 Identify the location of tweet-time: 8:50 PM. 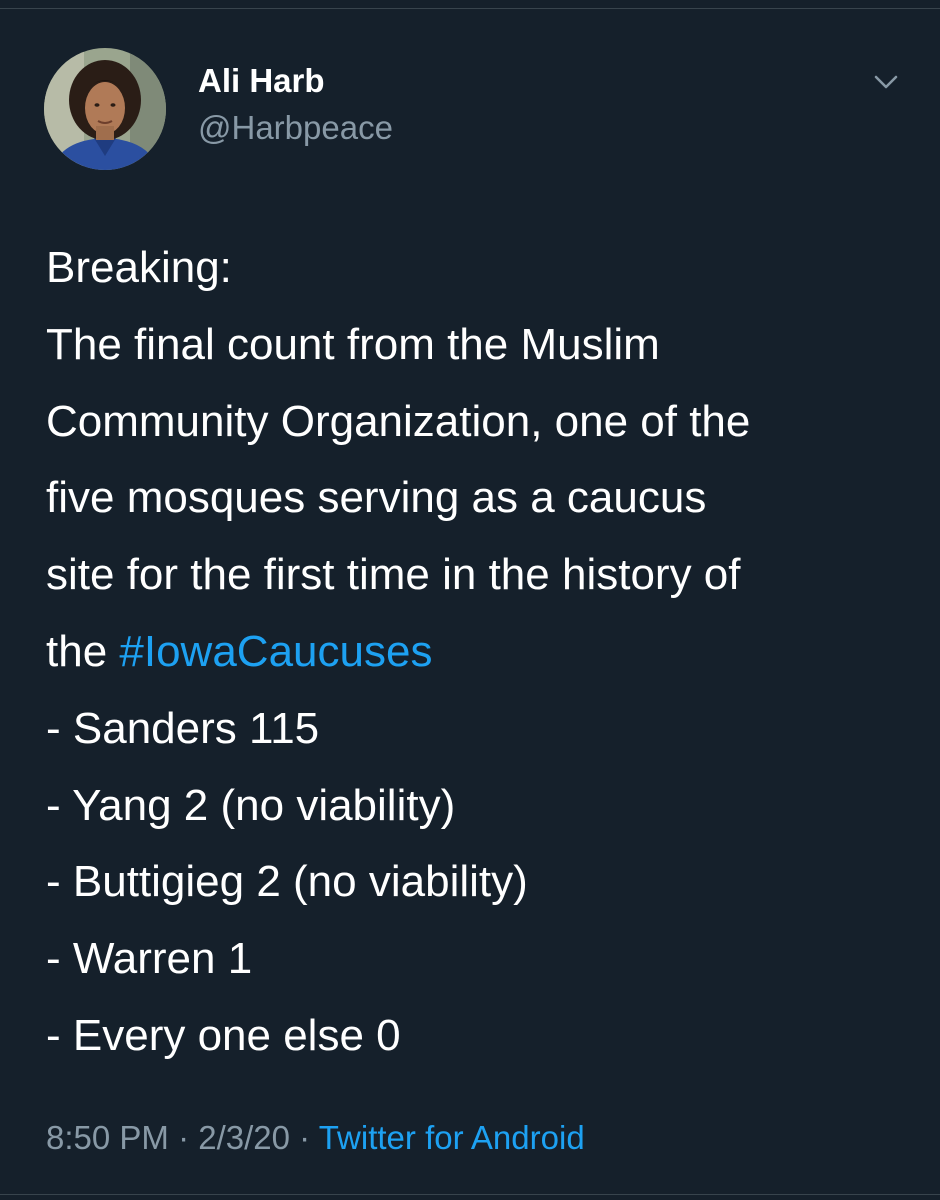
(107, 1137).